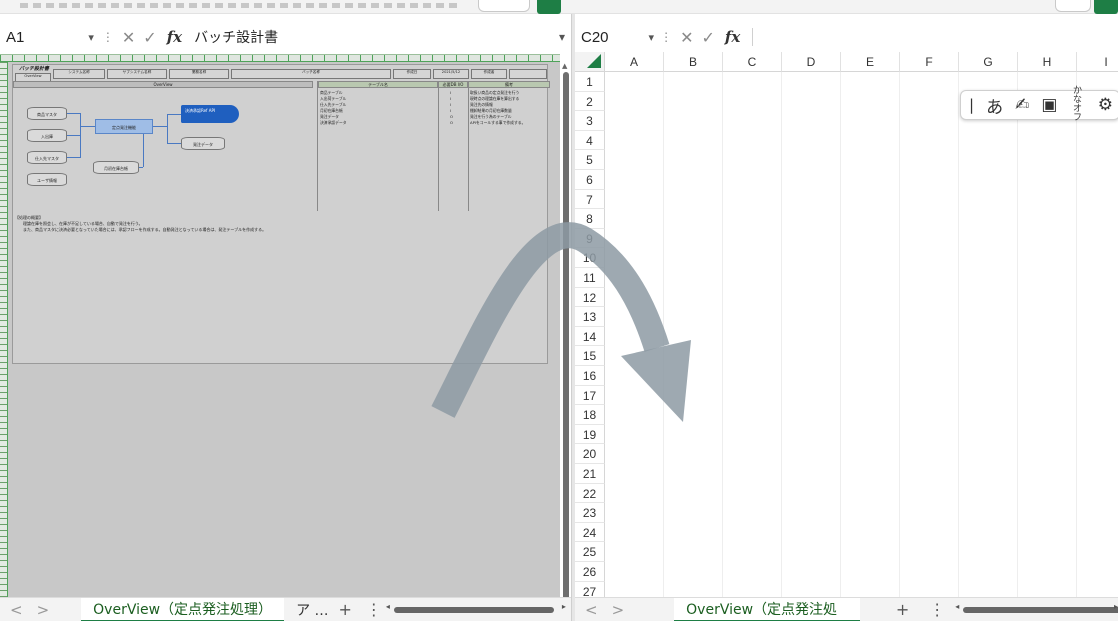 This screenshot has width=1118, height=621. What do you see at coordinates (236, 37) in the screenshot?
I see `formula-input: バッチ設計書` at bounding box center [236, 37].